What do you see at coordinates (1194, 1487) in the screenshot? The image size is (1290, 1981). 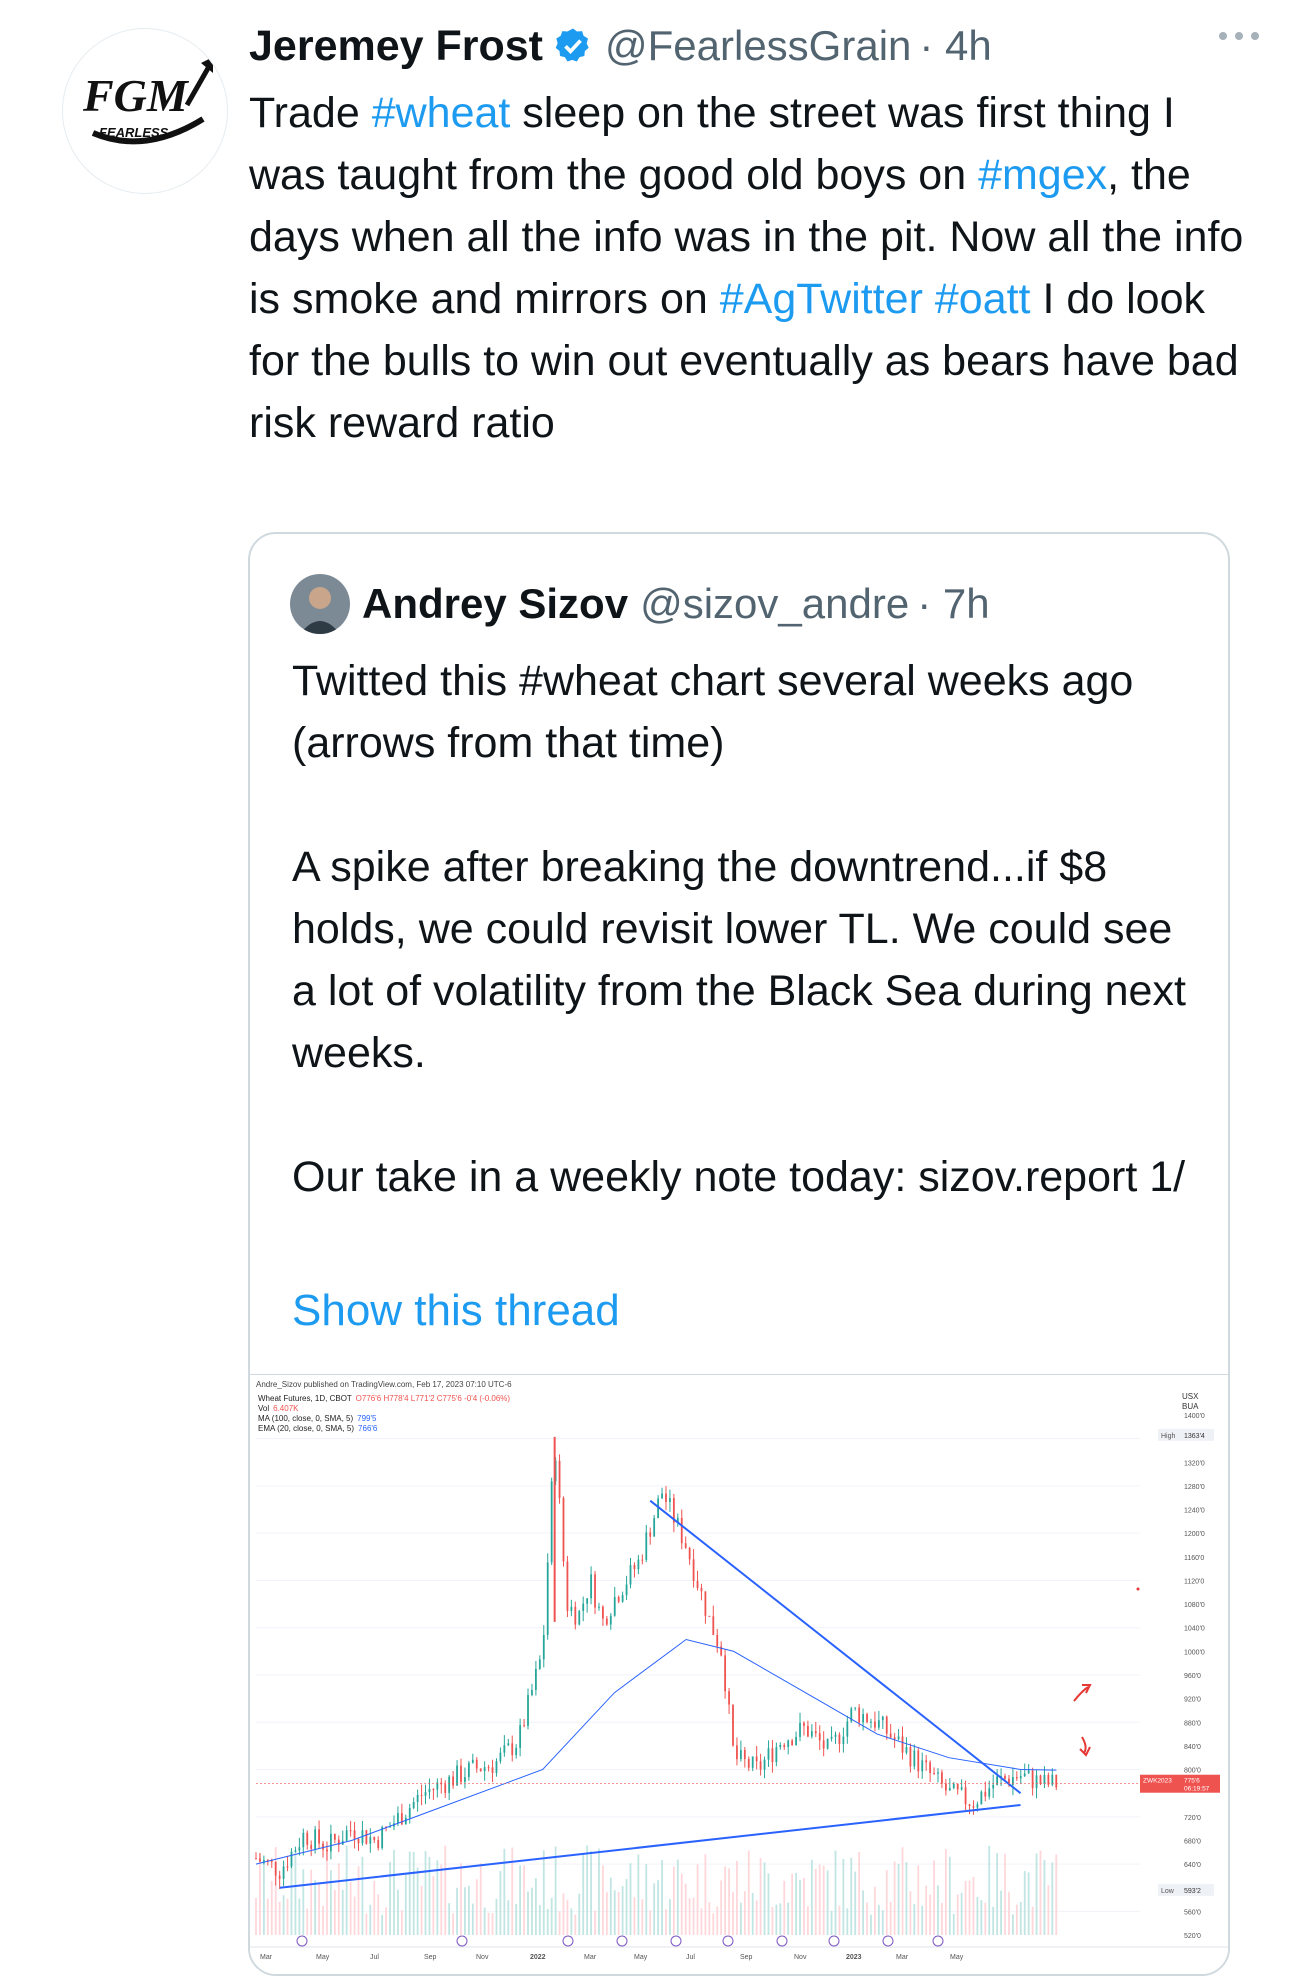 I see `price-tick-label: 1280'0` at bounding box center [1194, 1487].